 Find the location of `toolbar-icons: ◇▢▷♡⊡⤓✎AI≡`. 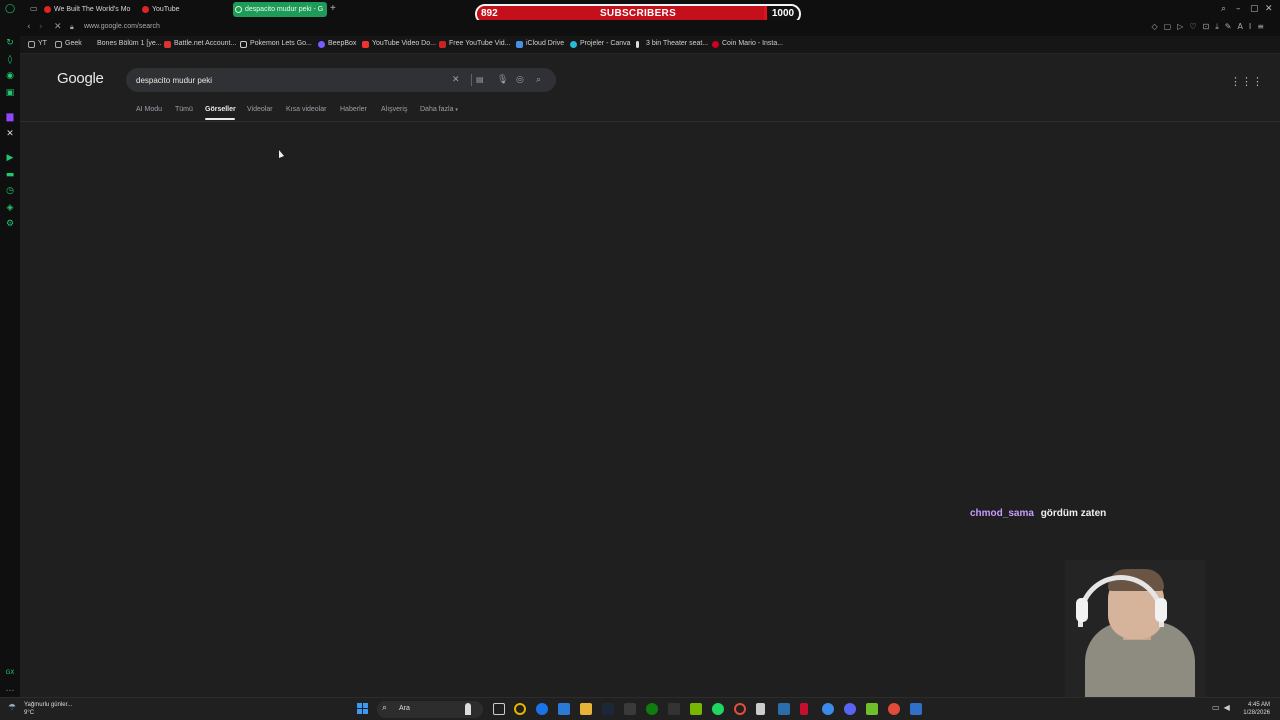

toolbar-icons: ◇▢▷♡⊡⤓✎AI≡ is located at coordinates (1210, 27).